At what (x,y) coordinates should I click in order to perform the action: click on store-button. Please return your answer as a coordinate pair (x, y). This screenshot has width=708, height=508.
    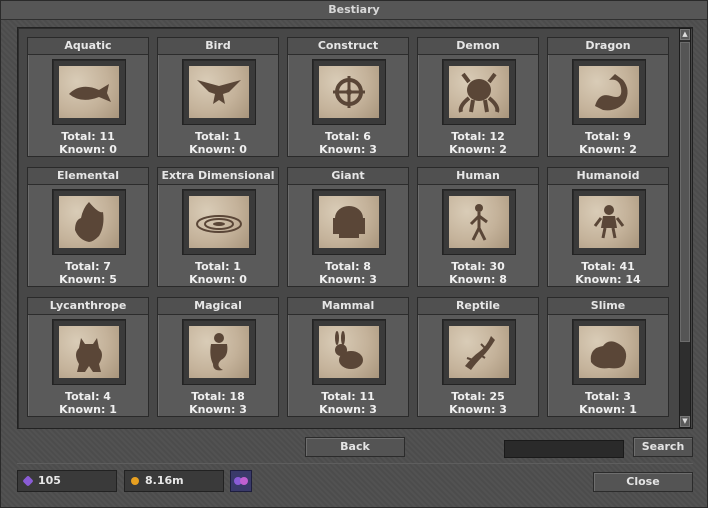
    Looking at the image, I should click on (241, 481).